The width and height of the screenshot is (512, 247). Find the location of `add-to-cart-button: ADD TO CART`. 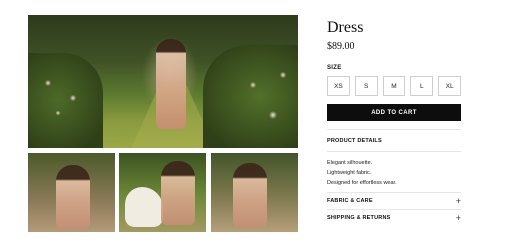

add-to-cart-button: ADD TO CART is located at coordinates (394, 112).